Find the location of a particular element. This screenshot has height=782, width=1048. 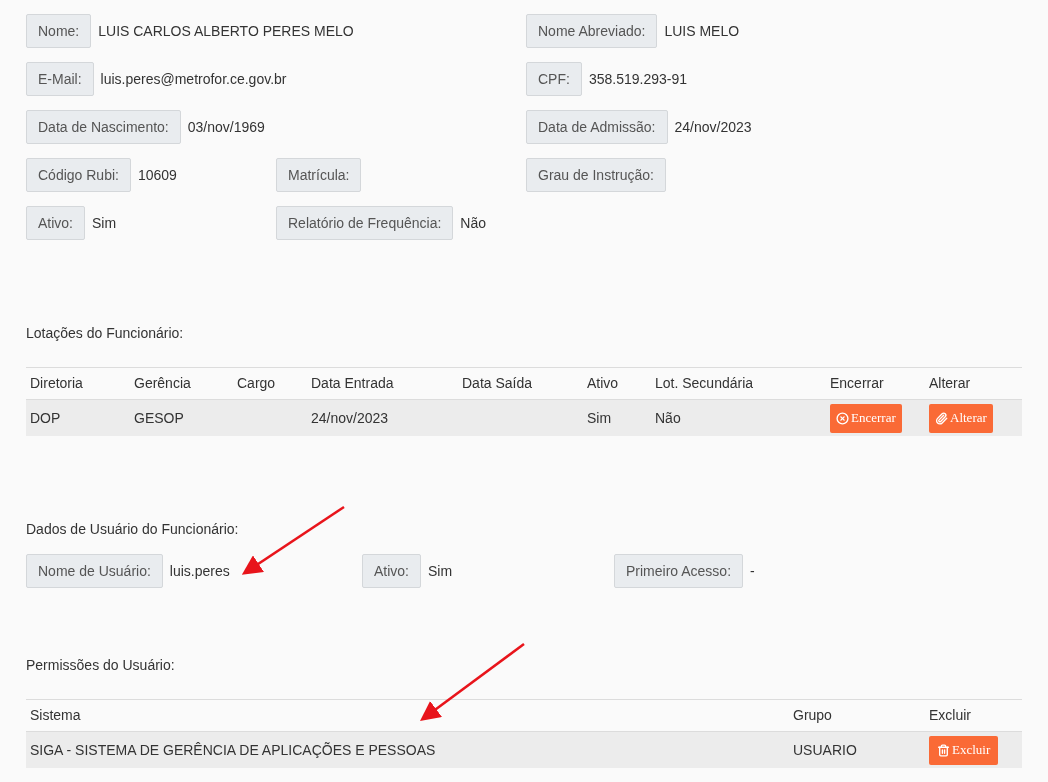

column-header: Gerência is located at coordinates (162, 383).